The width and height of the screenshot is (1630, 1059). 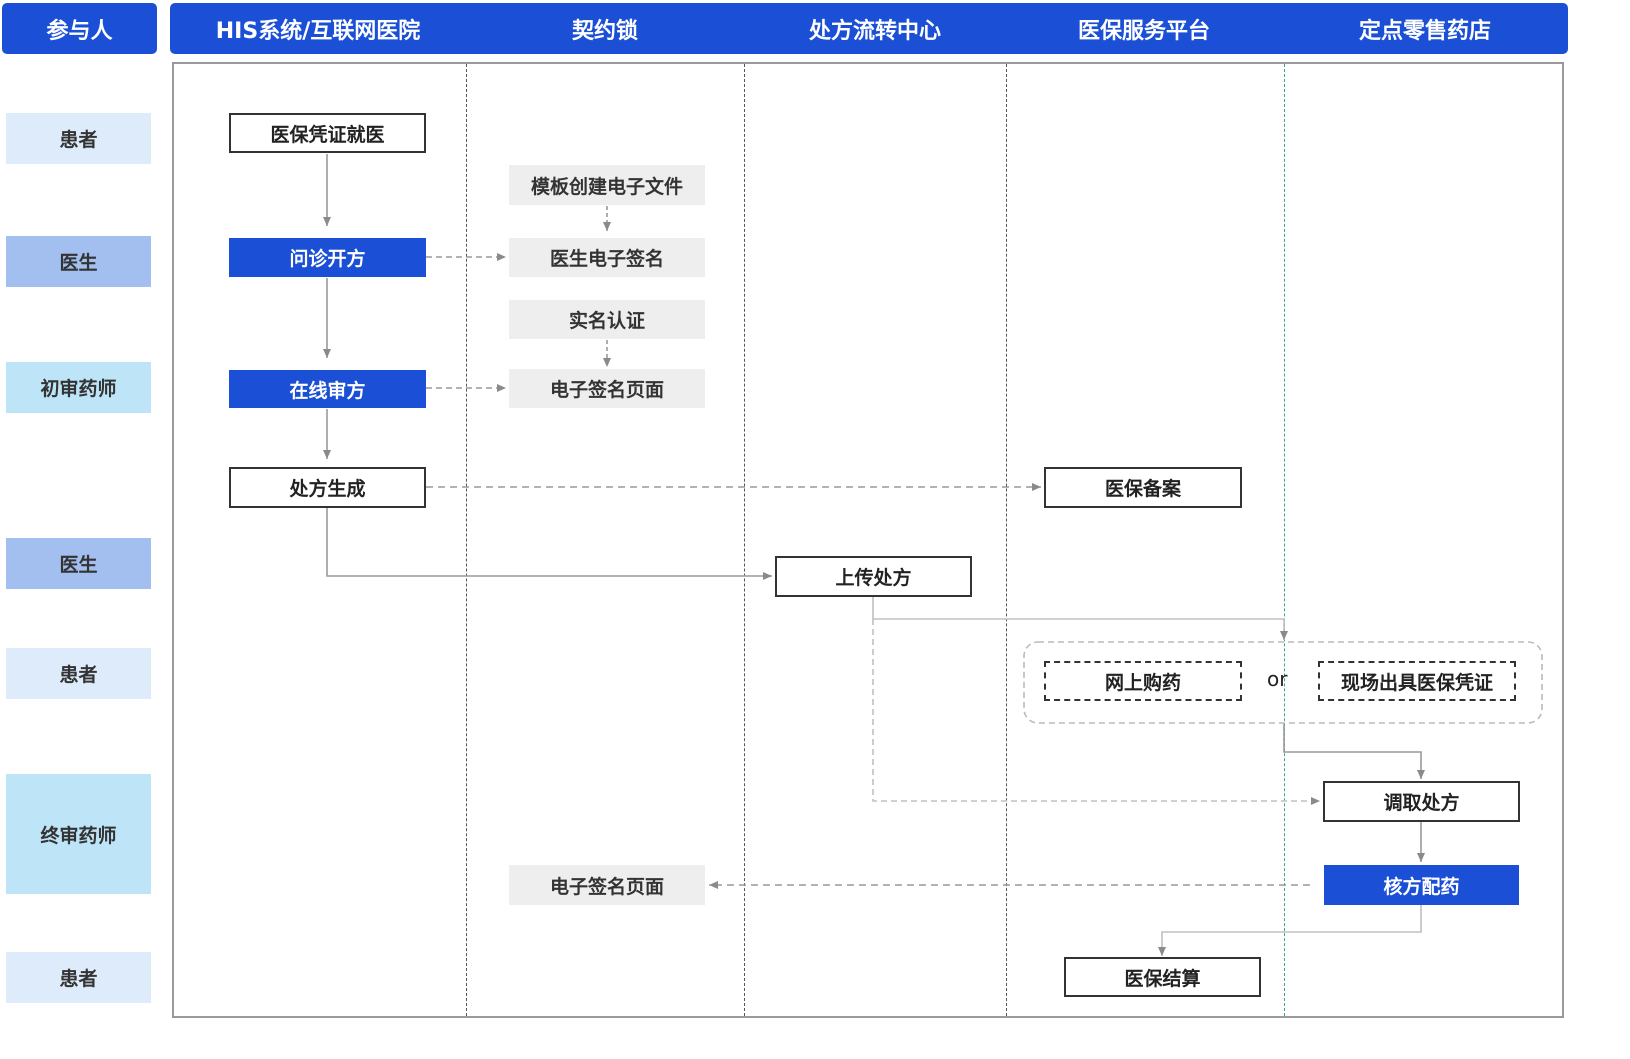 What do you see at coordinates (327, 487) in the screenshot?
I see `node-prescription-generated: 处方生成` at bounding box center [327, 487].